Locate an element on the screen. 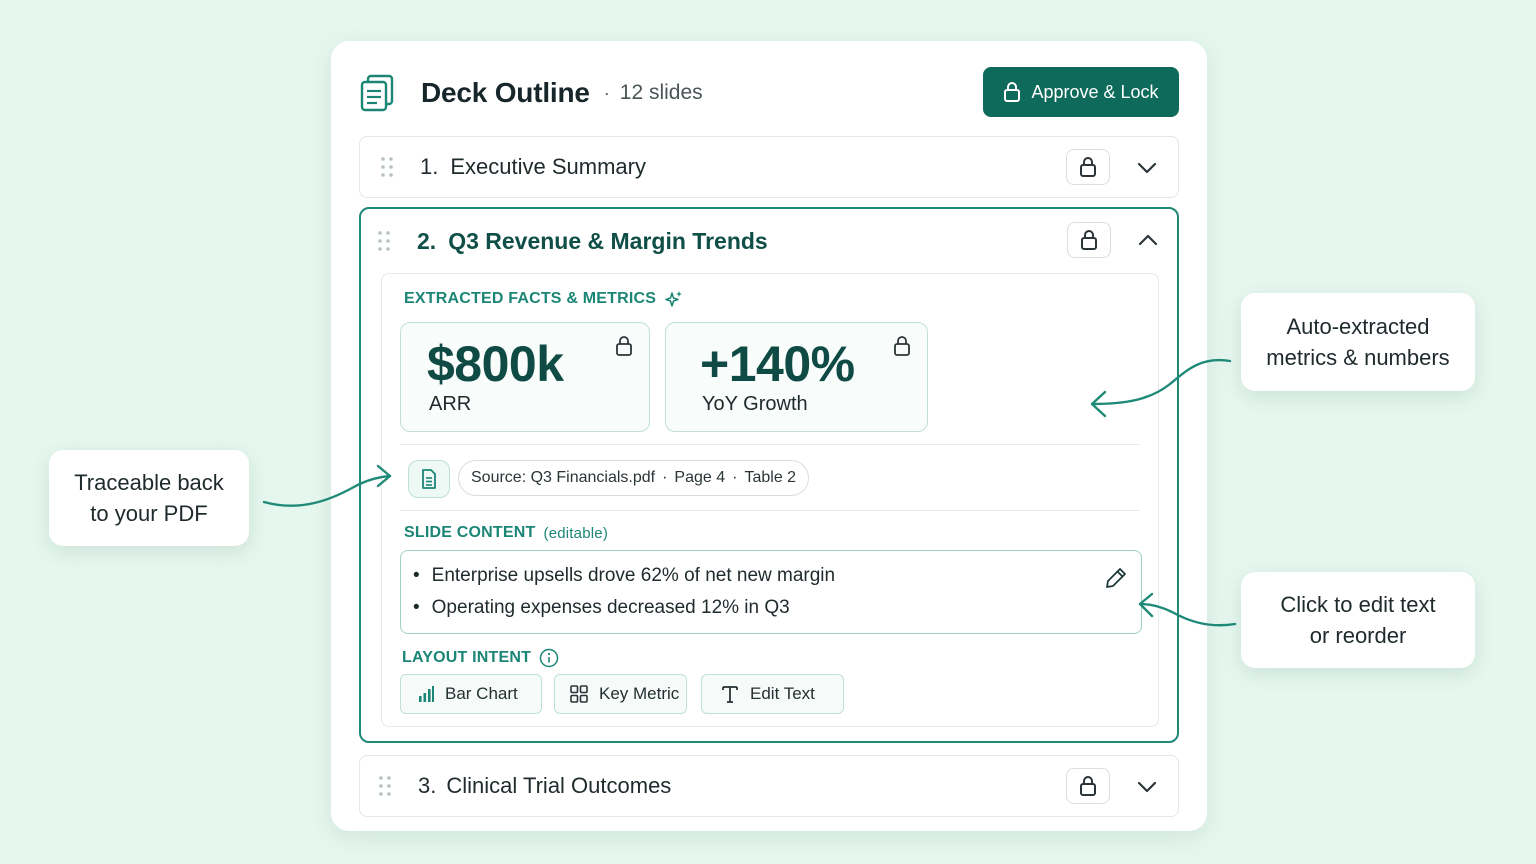  arrow-to-metrics is located at coordinates (1161, 388).